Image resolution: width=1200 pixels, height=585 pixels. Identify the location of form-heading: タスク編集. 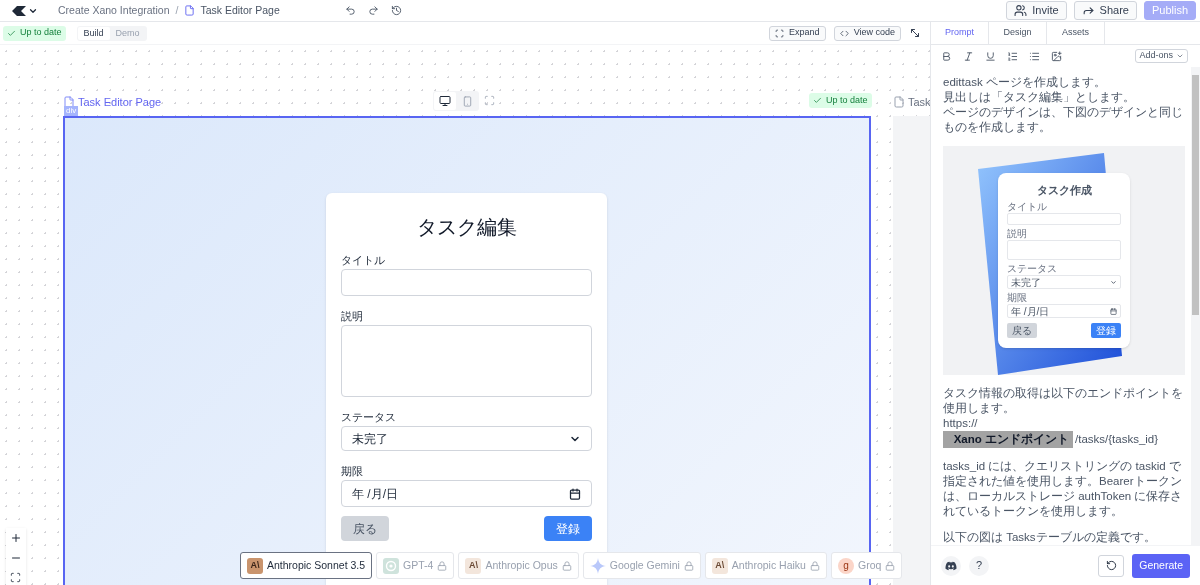
(466, 227).